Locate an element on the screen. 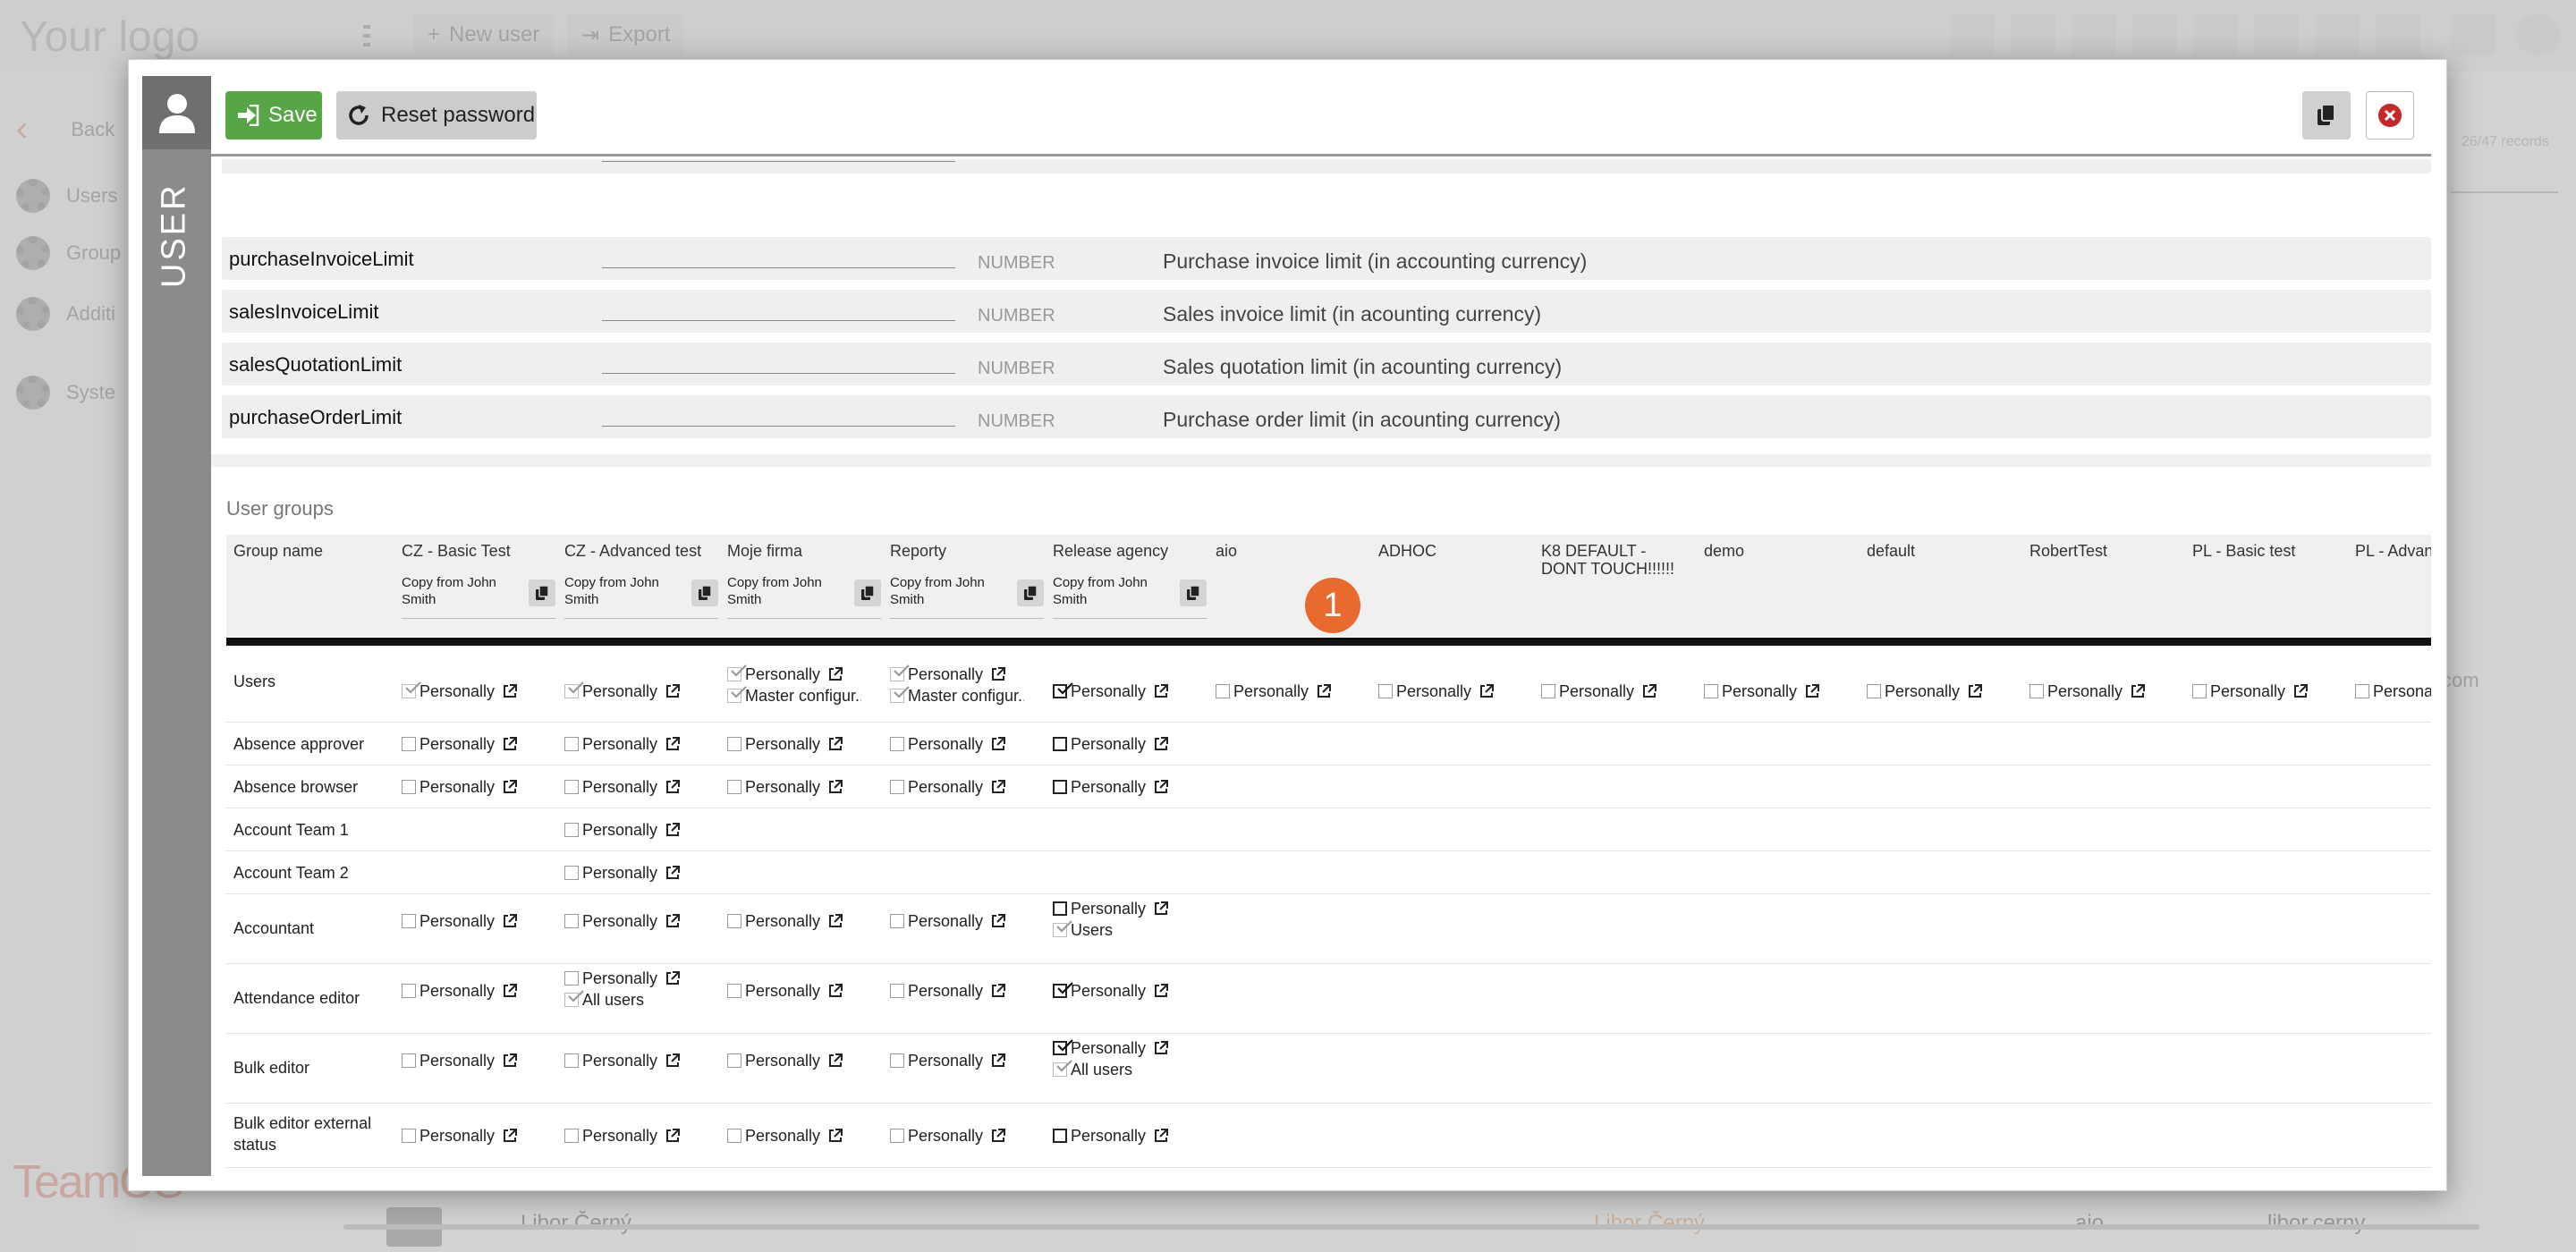 The width and height of the screenshot is (2576, 1252). copy-from-user: Copy from John Smith is located at coordinates (967, 597).